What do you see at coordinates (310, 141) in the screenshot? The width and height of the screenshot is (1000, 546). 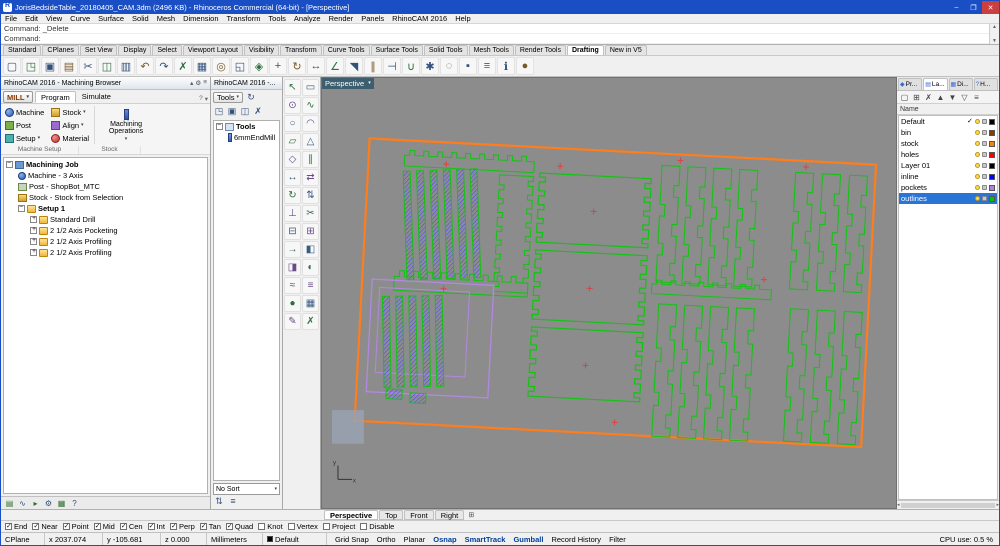 I see `polygon-tool-icon: △` at bounding box center [310, 141].